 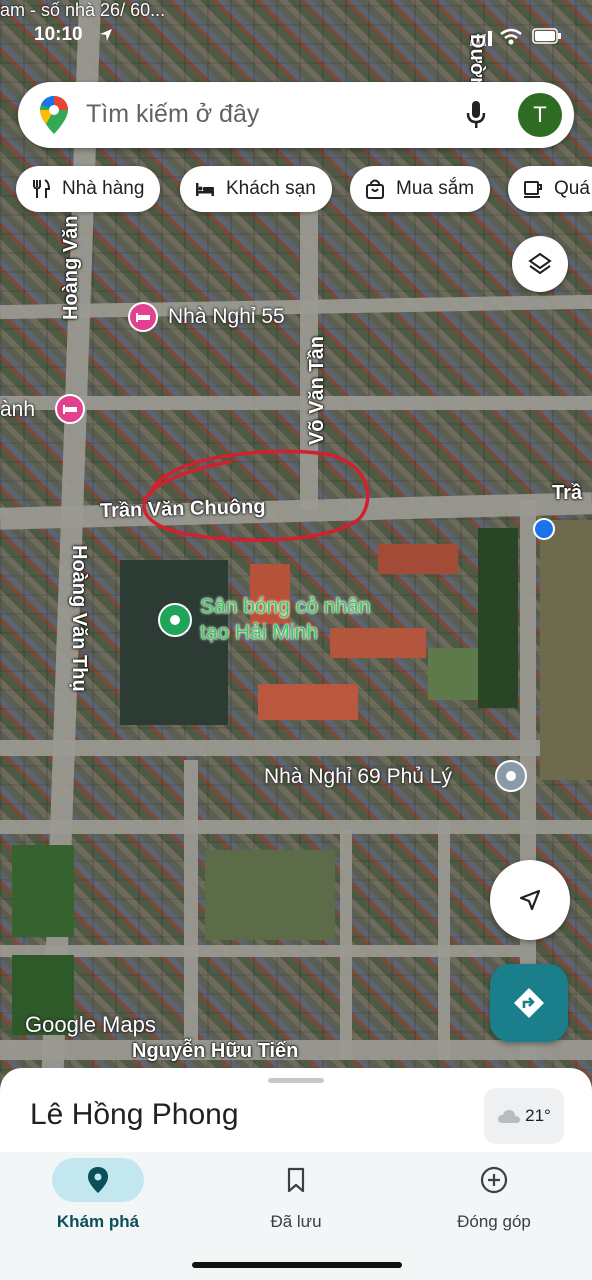 I want to click on add-circle-icon, so click(x=494, y=1180).